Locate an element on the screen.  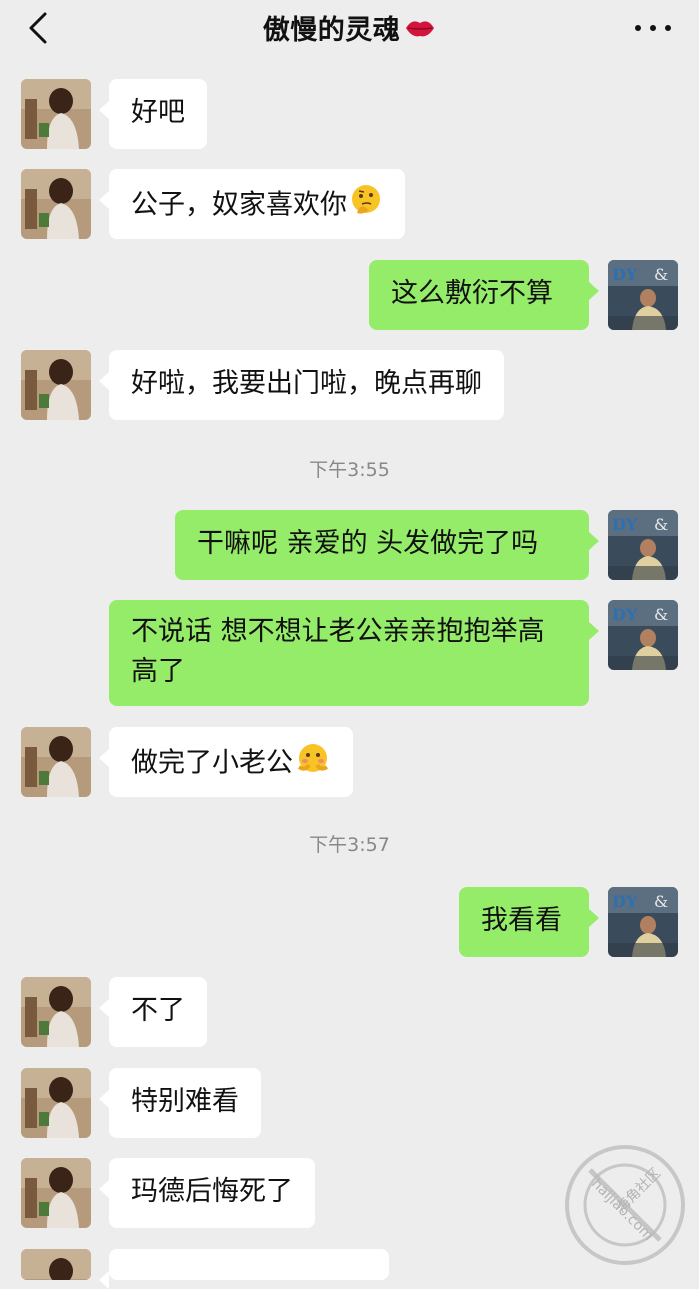
message-bubble-outgoing: 不说话 想不想让老公亲亲抱抱举高高了 is located at coordinates (354, 653).